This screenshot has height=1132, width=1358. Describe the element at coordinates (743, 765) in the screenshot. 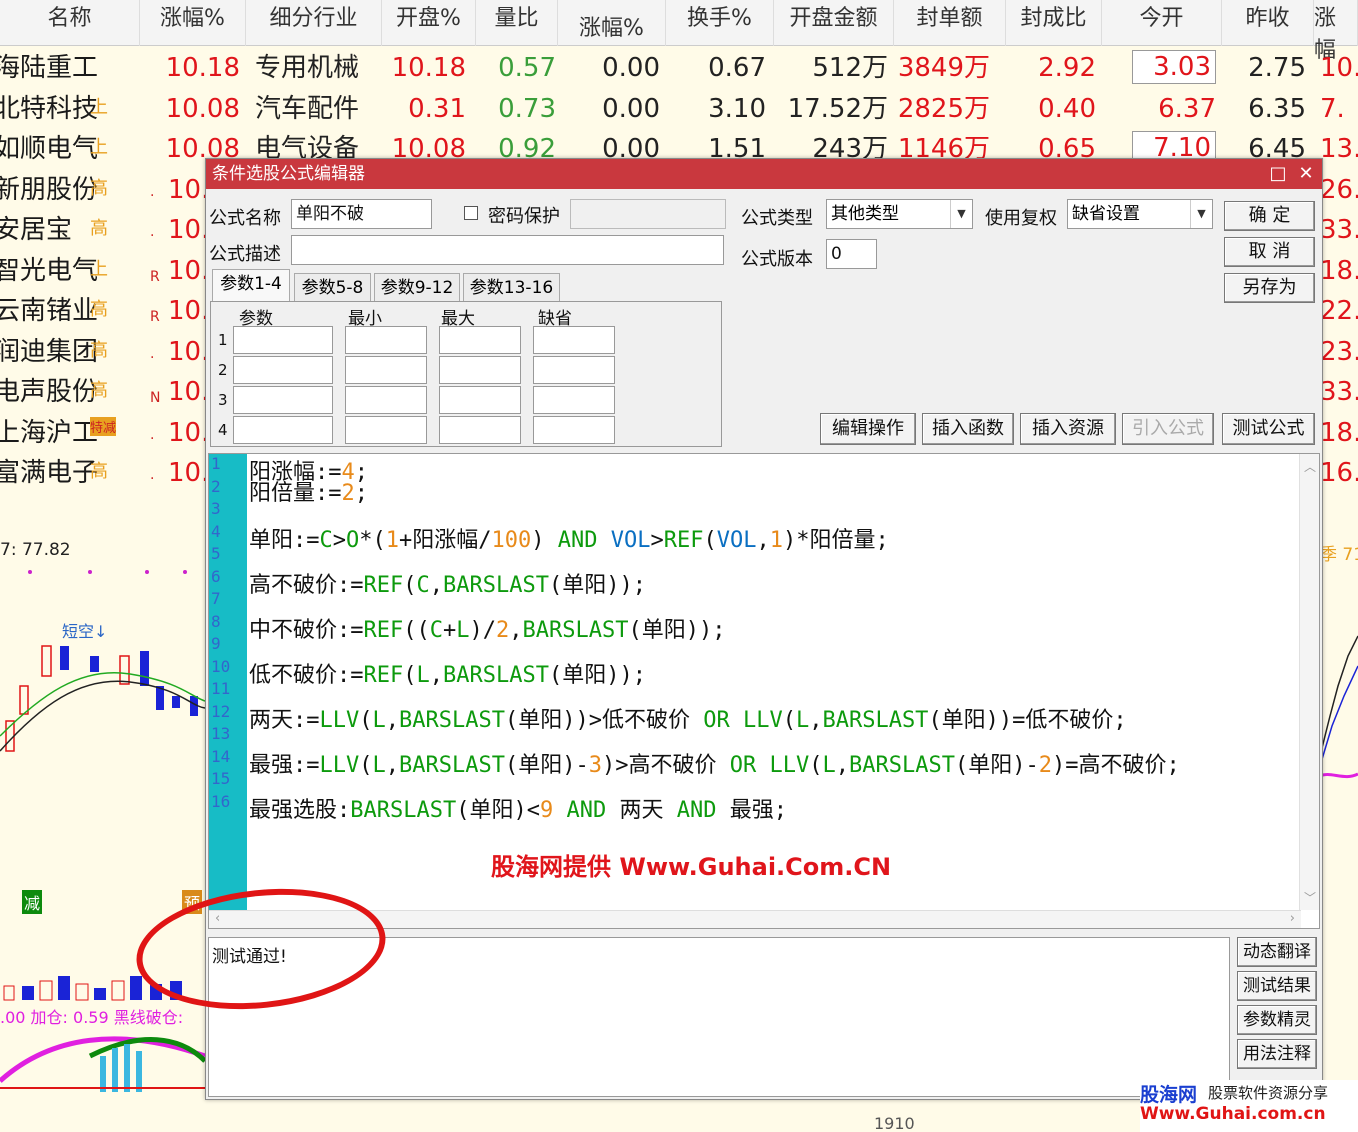

I see `code-token: OR` at that location.